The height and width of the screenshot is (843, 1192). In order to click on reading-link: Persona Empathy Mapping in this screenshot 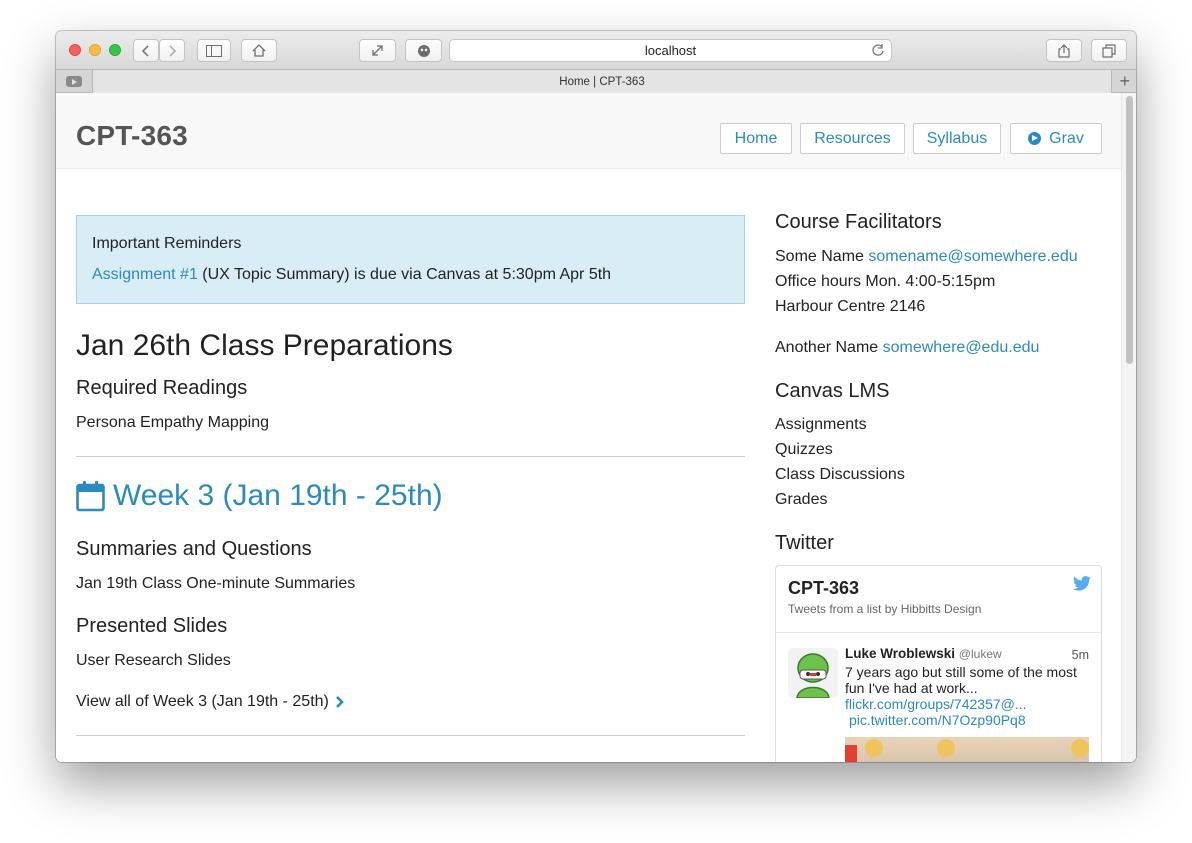, I will do `click(172, 423)`.